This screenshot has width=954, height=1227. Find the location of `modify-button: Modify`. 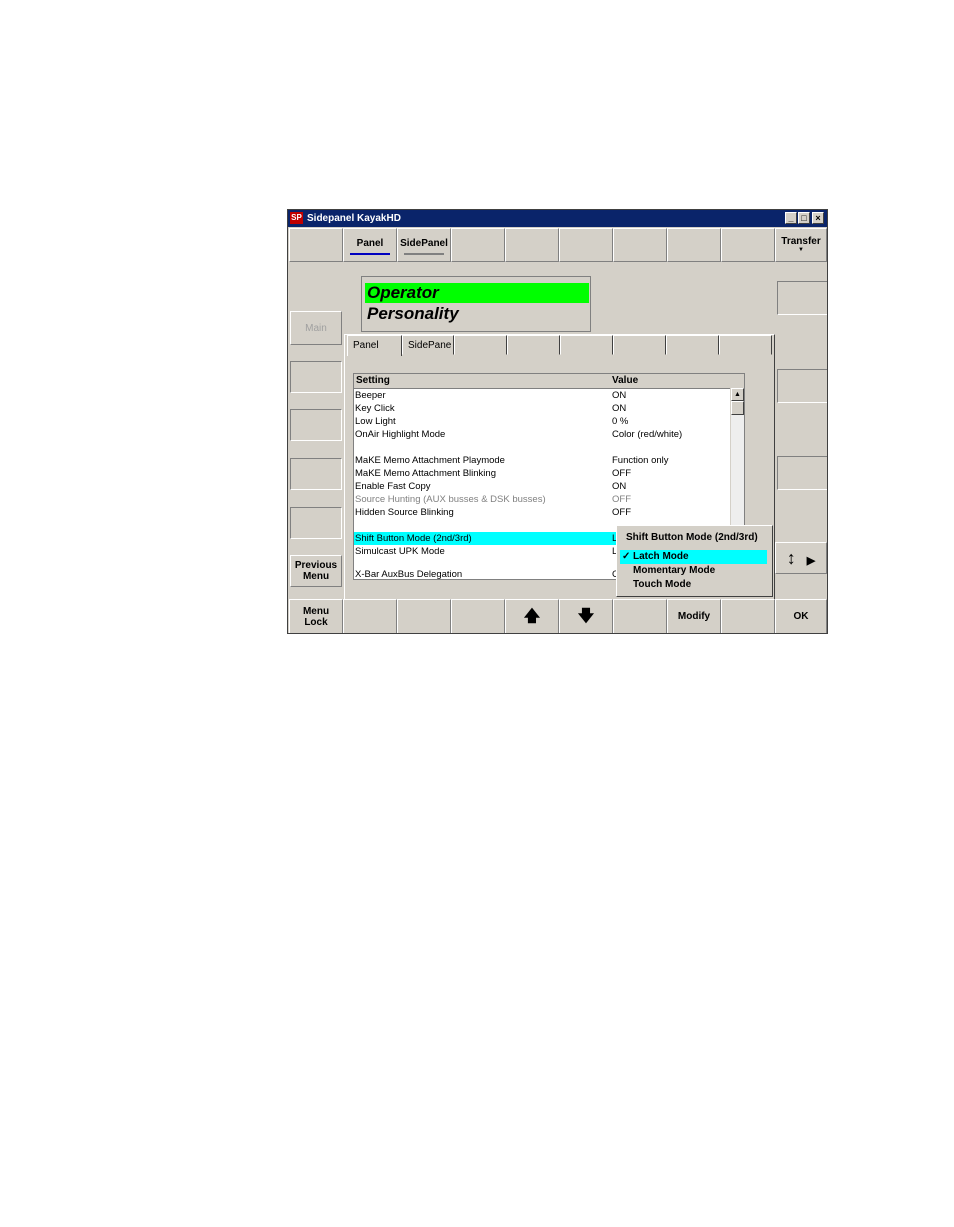

modify-button: Modify is located at coordinates (694, 616).